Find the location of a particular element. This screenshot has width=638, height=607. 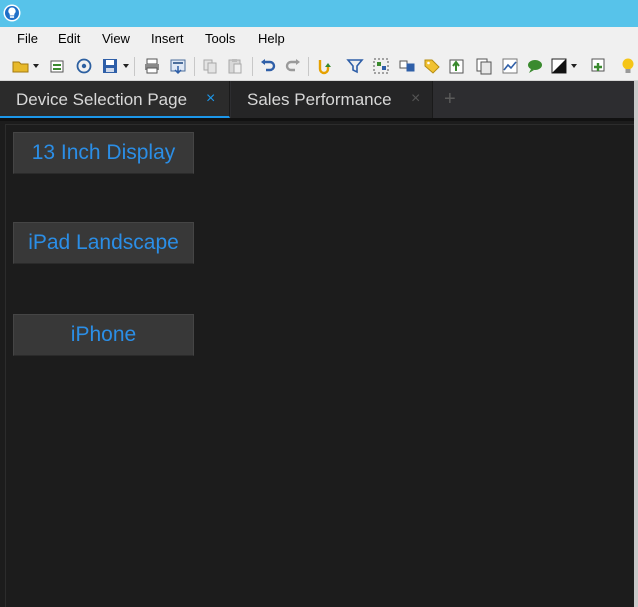

toolbar is located at coordinates (319, 66).